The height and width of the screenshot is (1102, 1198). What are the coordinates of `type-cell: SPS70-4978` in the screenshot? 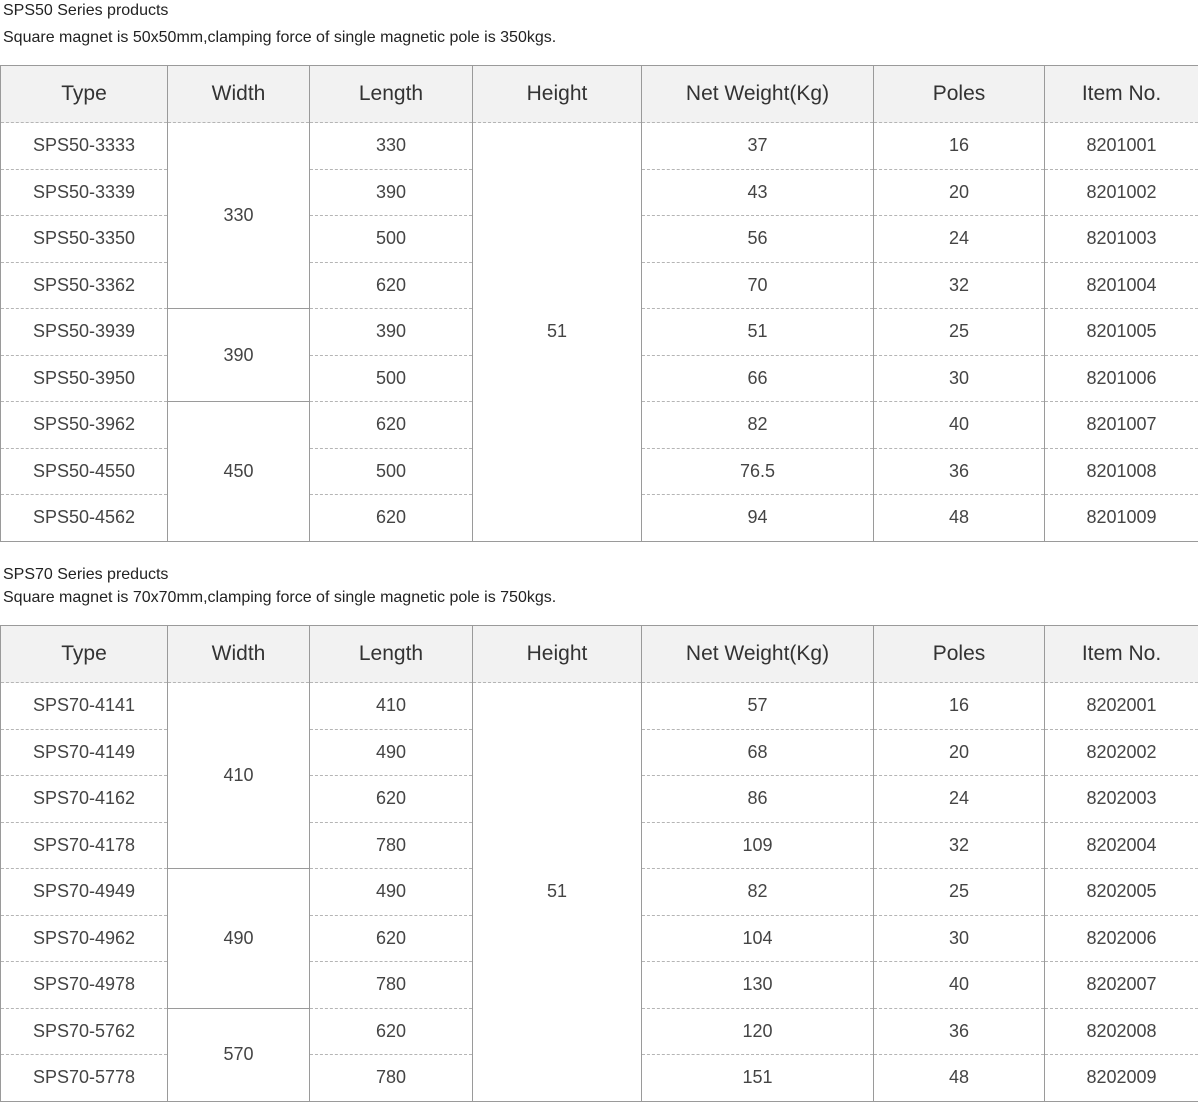 It's located at (84, 985).